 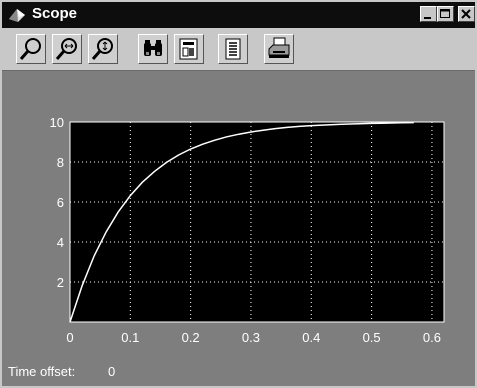 I want to click on x-axis-ticks: 0 0.1 0.2 0.3 0.4 0.5 0.6, so click(x=253, y=337).